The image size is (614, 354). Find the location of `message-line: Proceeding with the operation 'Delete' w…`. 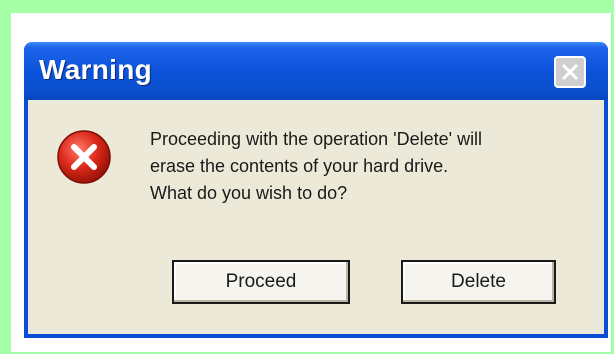

message-line: Proceeding with the operation 'Delete' w… is located at coordinates (316, 139).